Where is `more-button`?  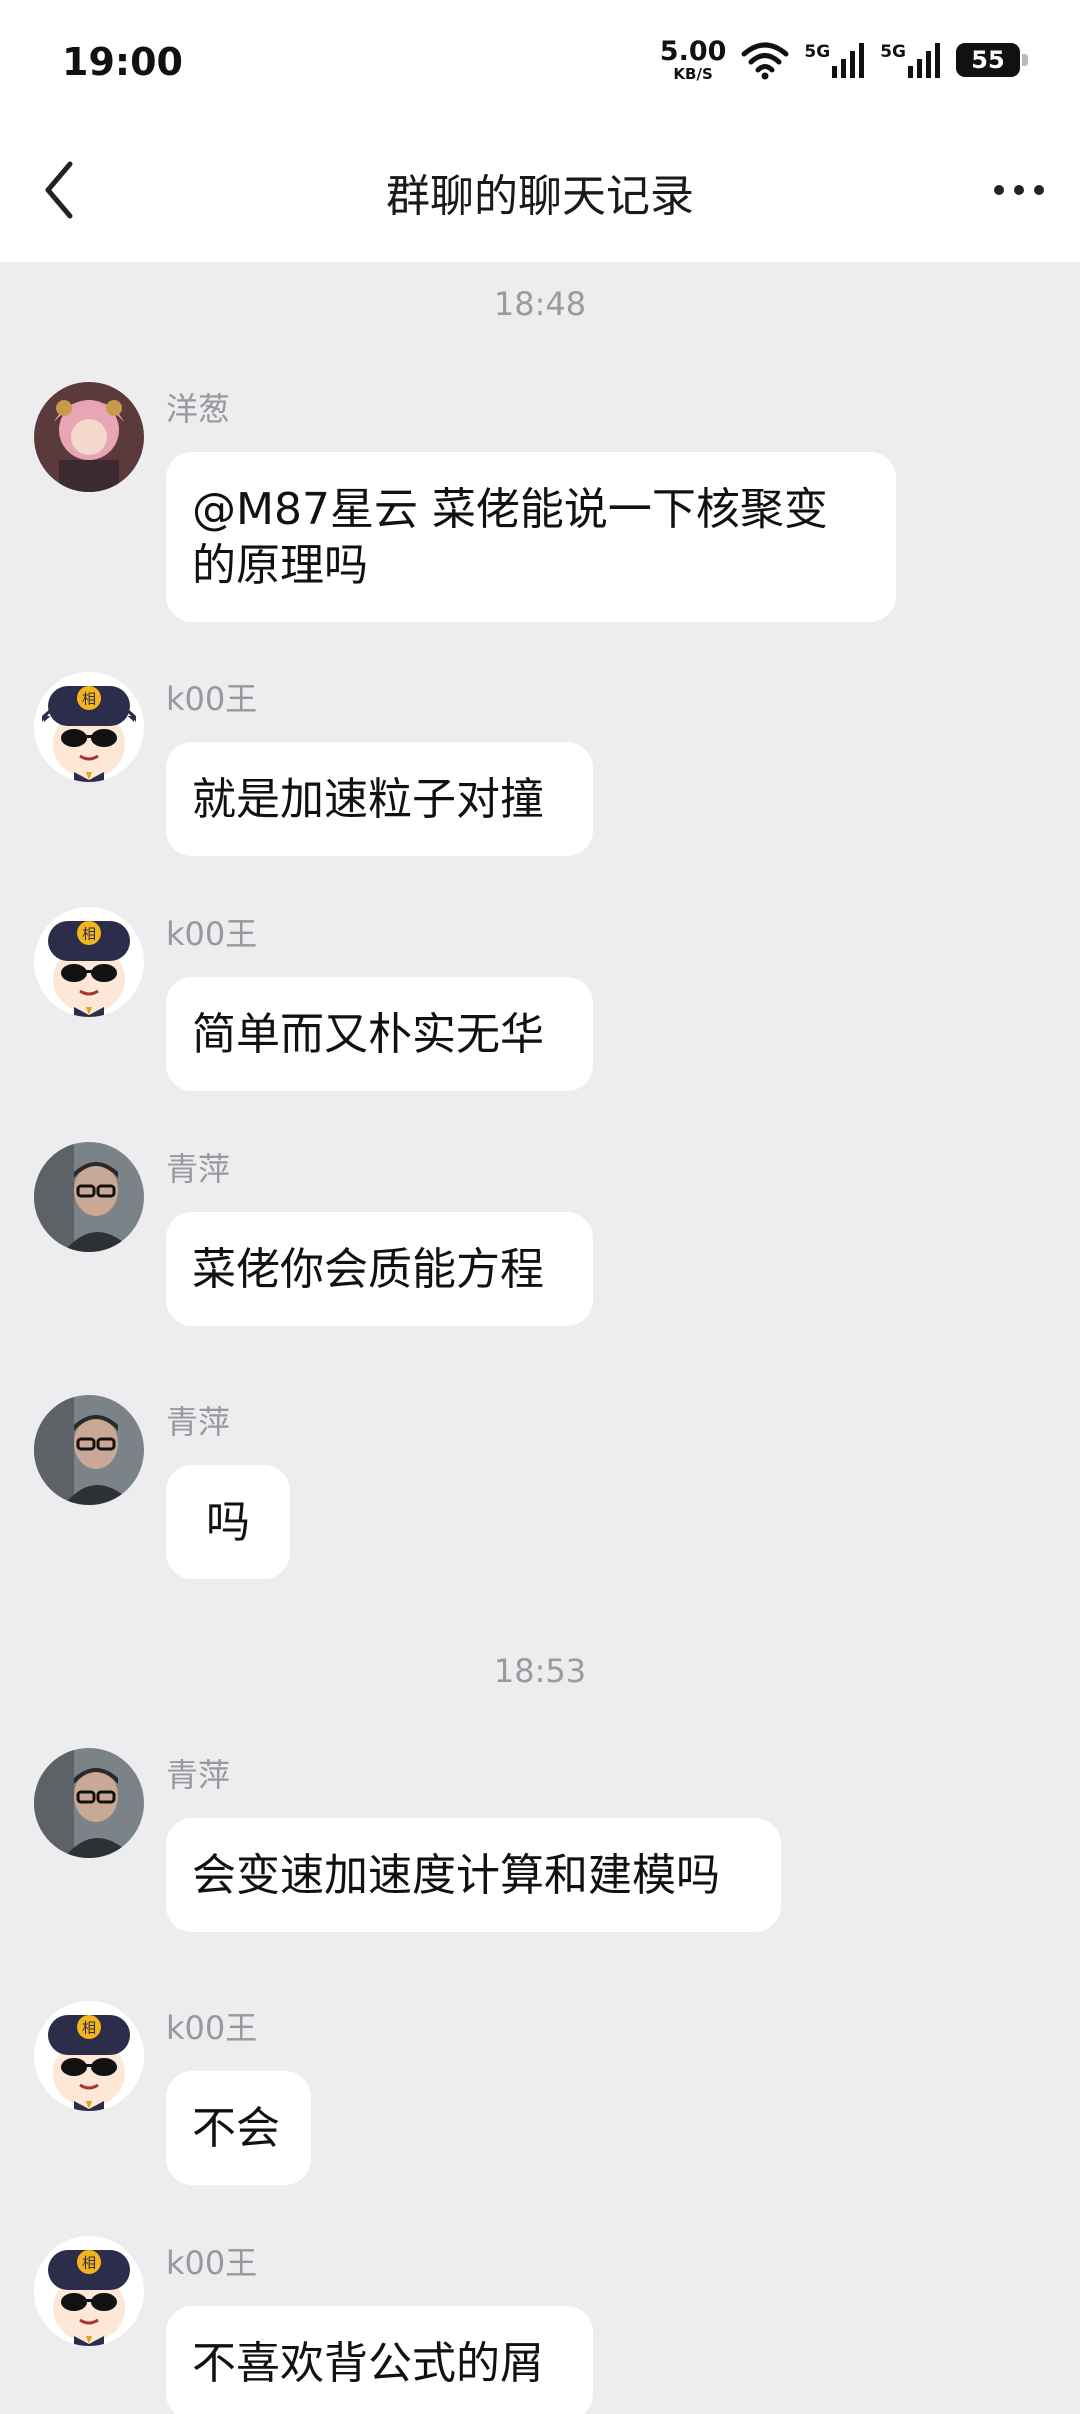
more-button is located at coordinates (1019, 190).